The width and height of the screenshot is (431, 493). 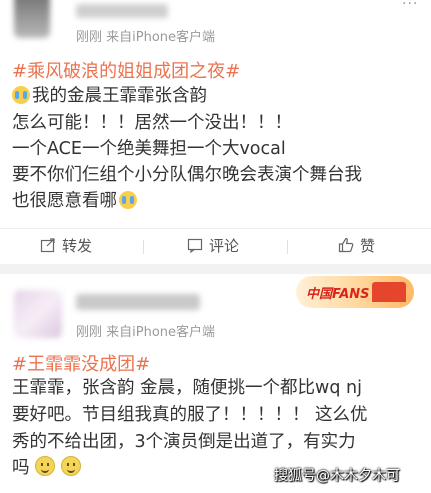 I want to click on post-text-line: 吗, so click(x=47, y=468).